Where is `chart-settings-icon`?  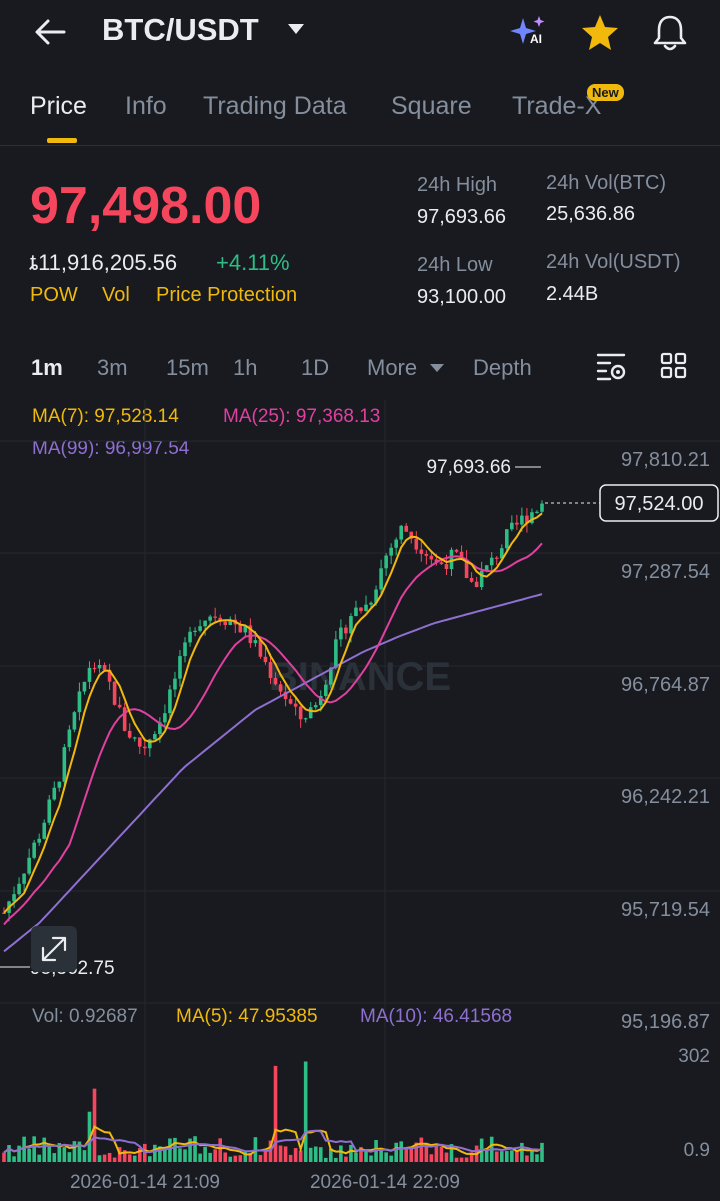
chart-settings-icon is located at coordinates (612, 367).